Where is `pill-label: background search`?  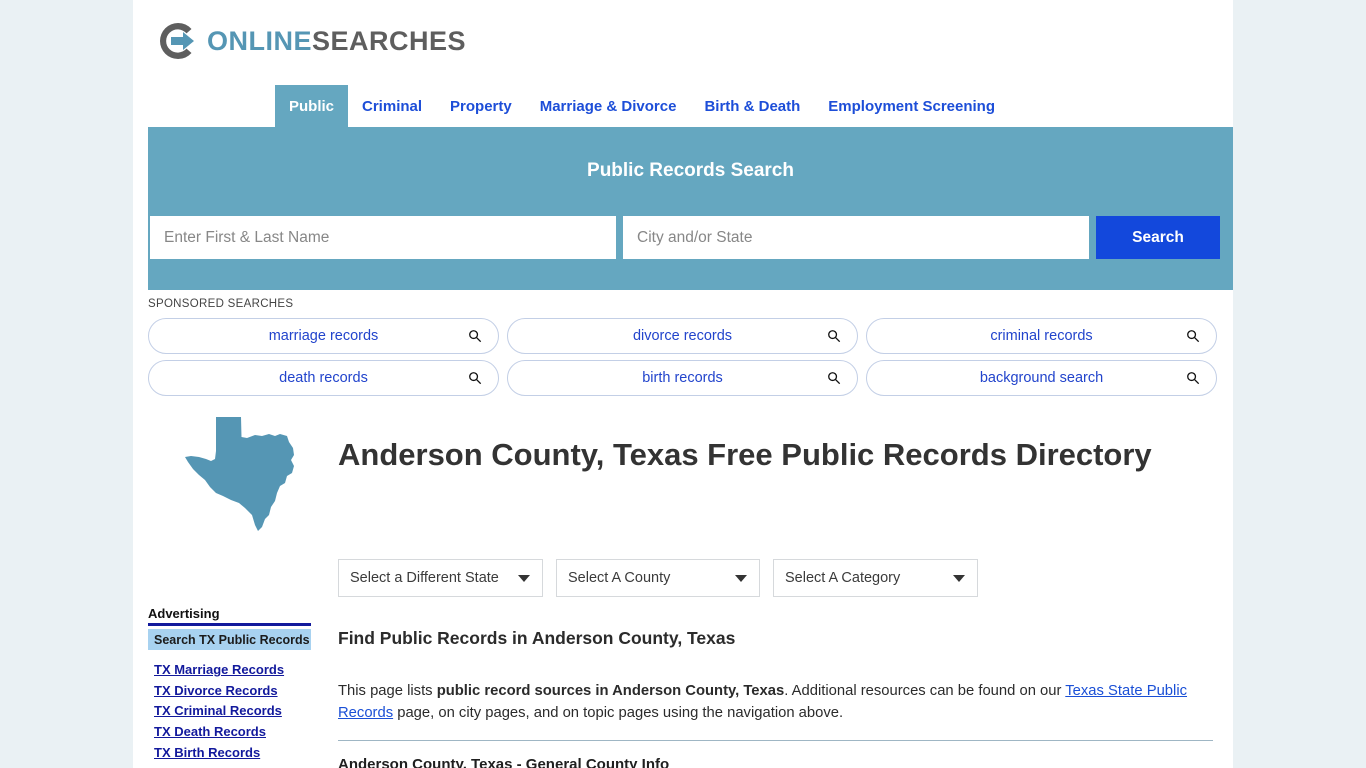 pill-label: background search is located at coordinates (1041, 378).